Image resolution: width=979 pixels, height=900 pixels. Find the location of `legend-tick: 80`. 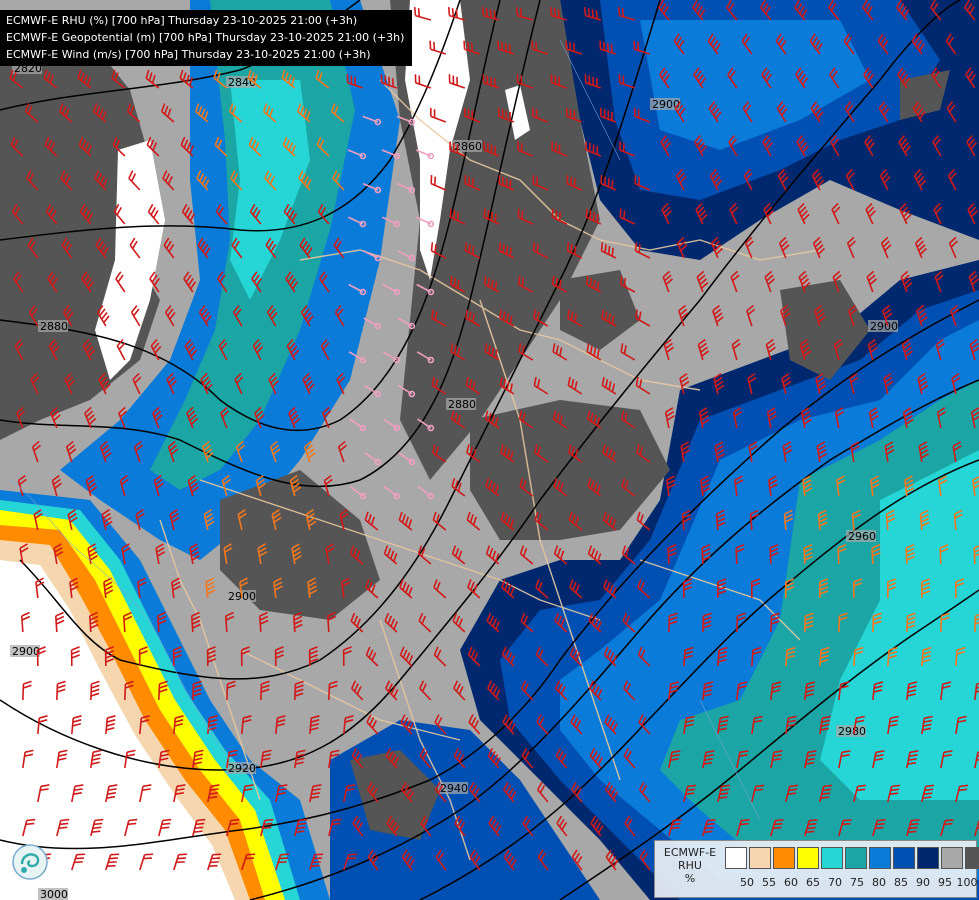

legend-tick: 80 is located at coordinates (879, 882).